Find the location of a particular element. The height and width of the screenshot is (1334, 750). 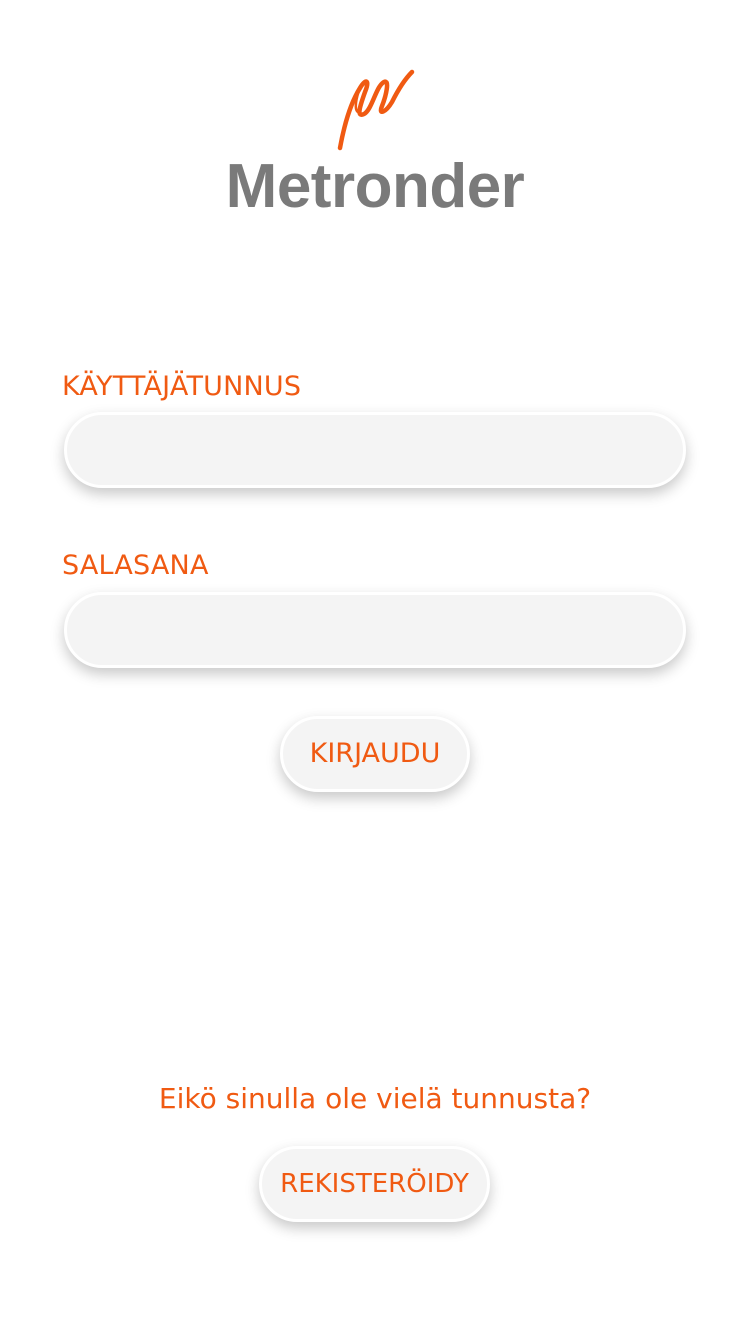

password-label: SALASANA is located at coordinates (135, 565).